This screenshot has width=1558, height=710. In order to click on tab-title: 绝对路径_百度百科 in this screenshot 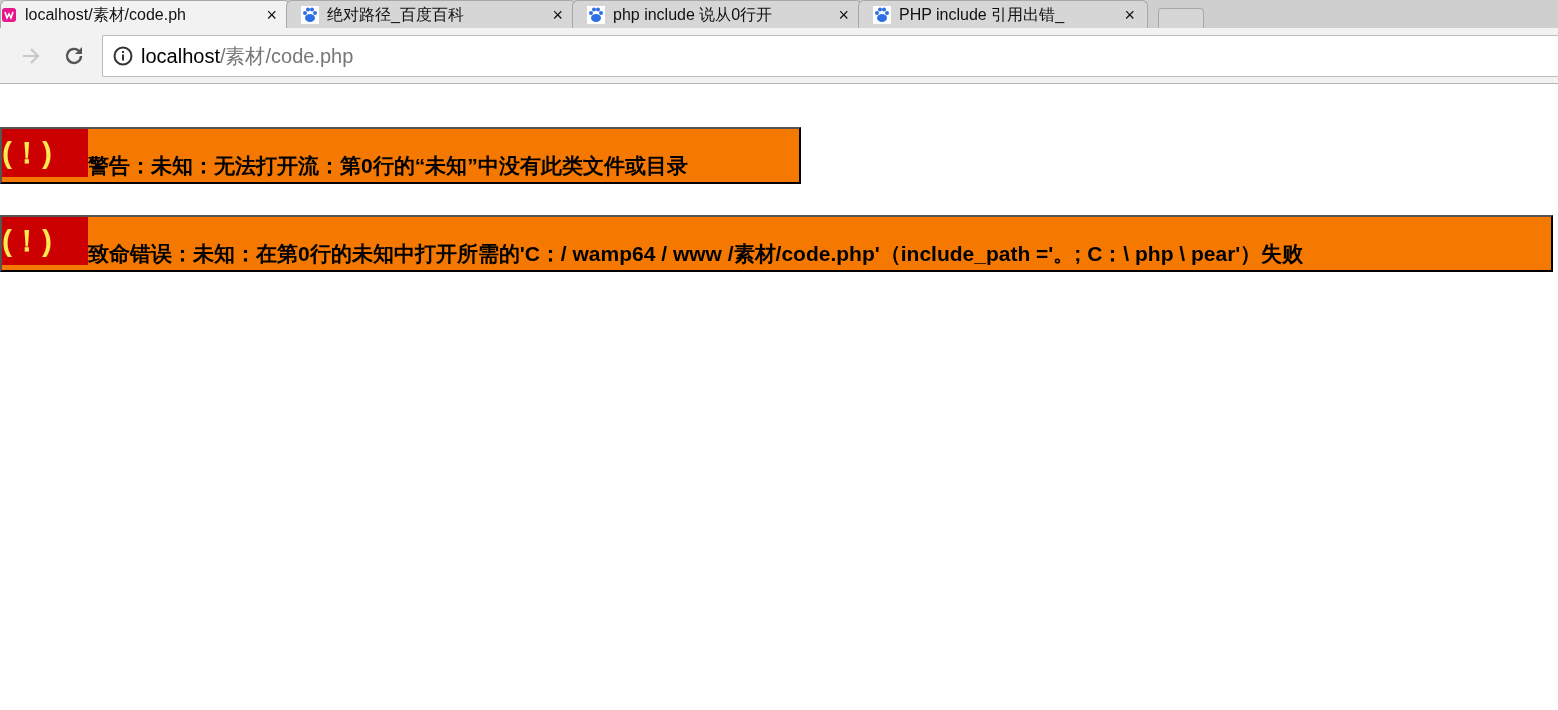, I will do `click(396, 14)`.